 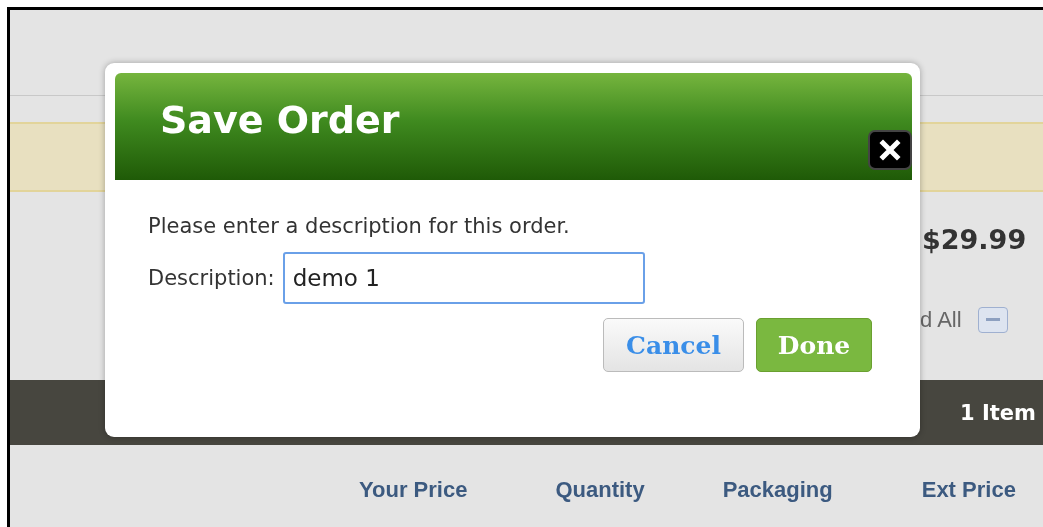 I want to click on column-header: Your Price, so click(x=413, y=490).